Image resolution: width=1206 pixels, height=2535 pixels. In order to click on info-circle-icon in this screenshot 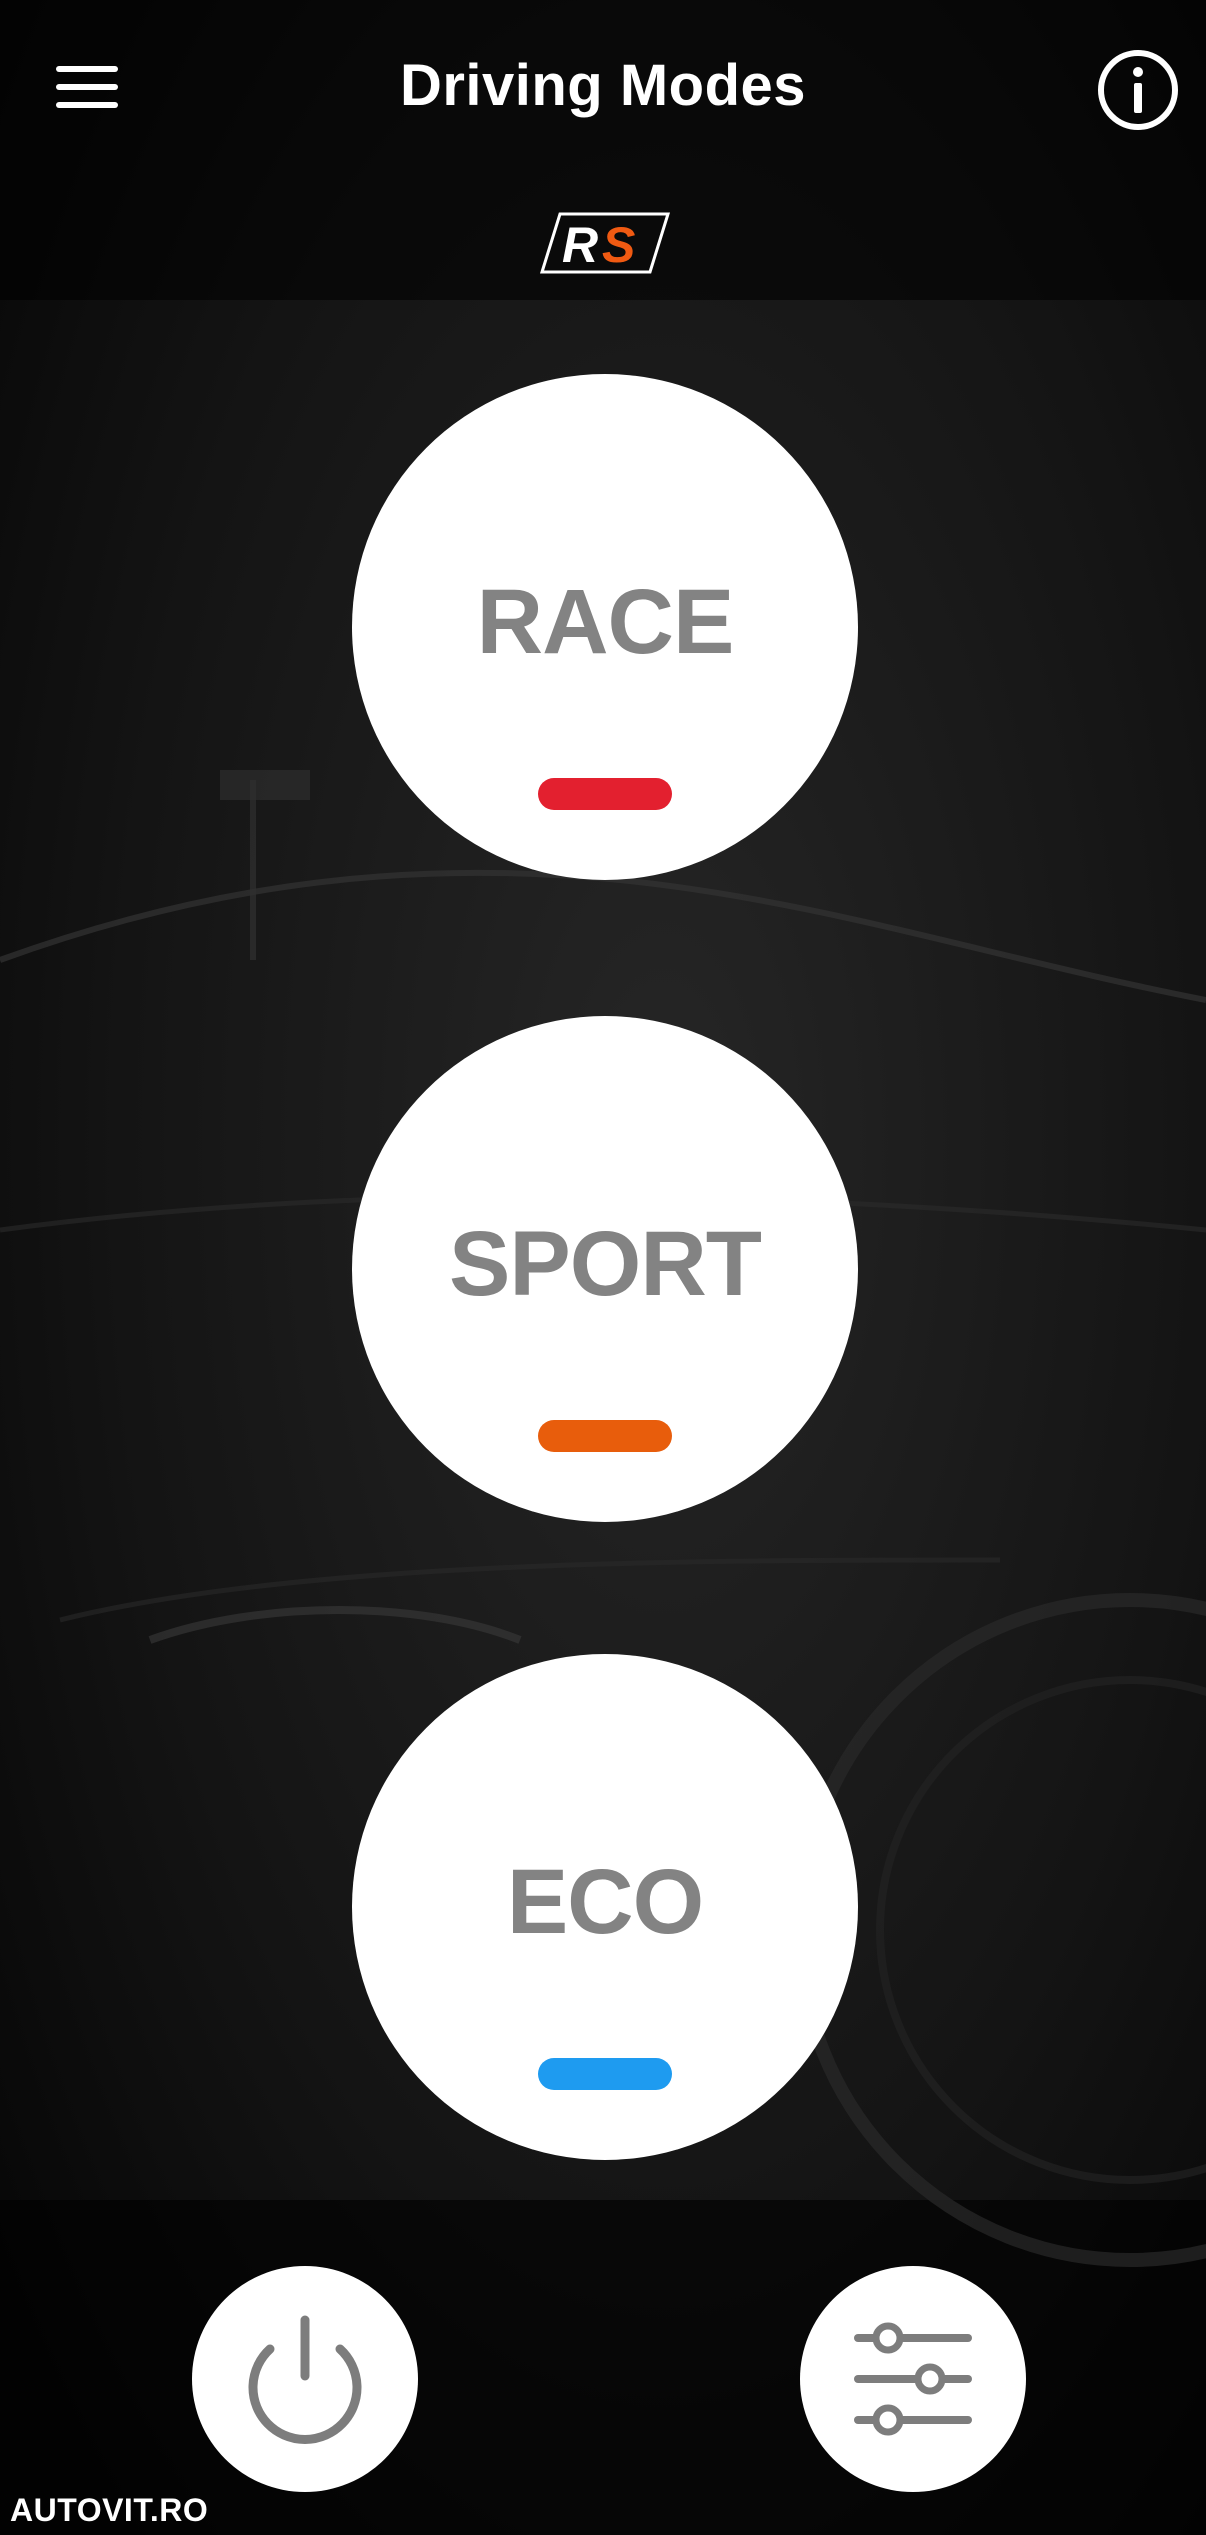, I will do `click(1138, 90)`.